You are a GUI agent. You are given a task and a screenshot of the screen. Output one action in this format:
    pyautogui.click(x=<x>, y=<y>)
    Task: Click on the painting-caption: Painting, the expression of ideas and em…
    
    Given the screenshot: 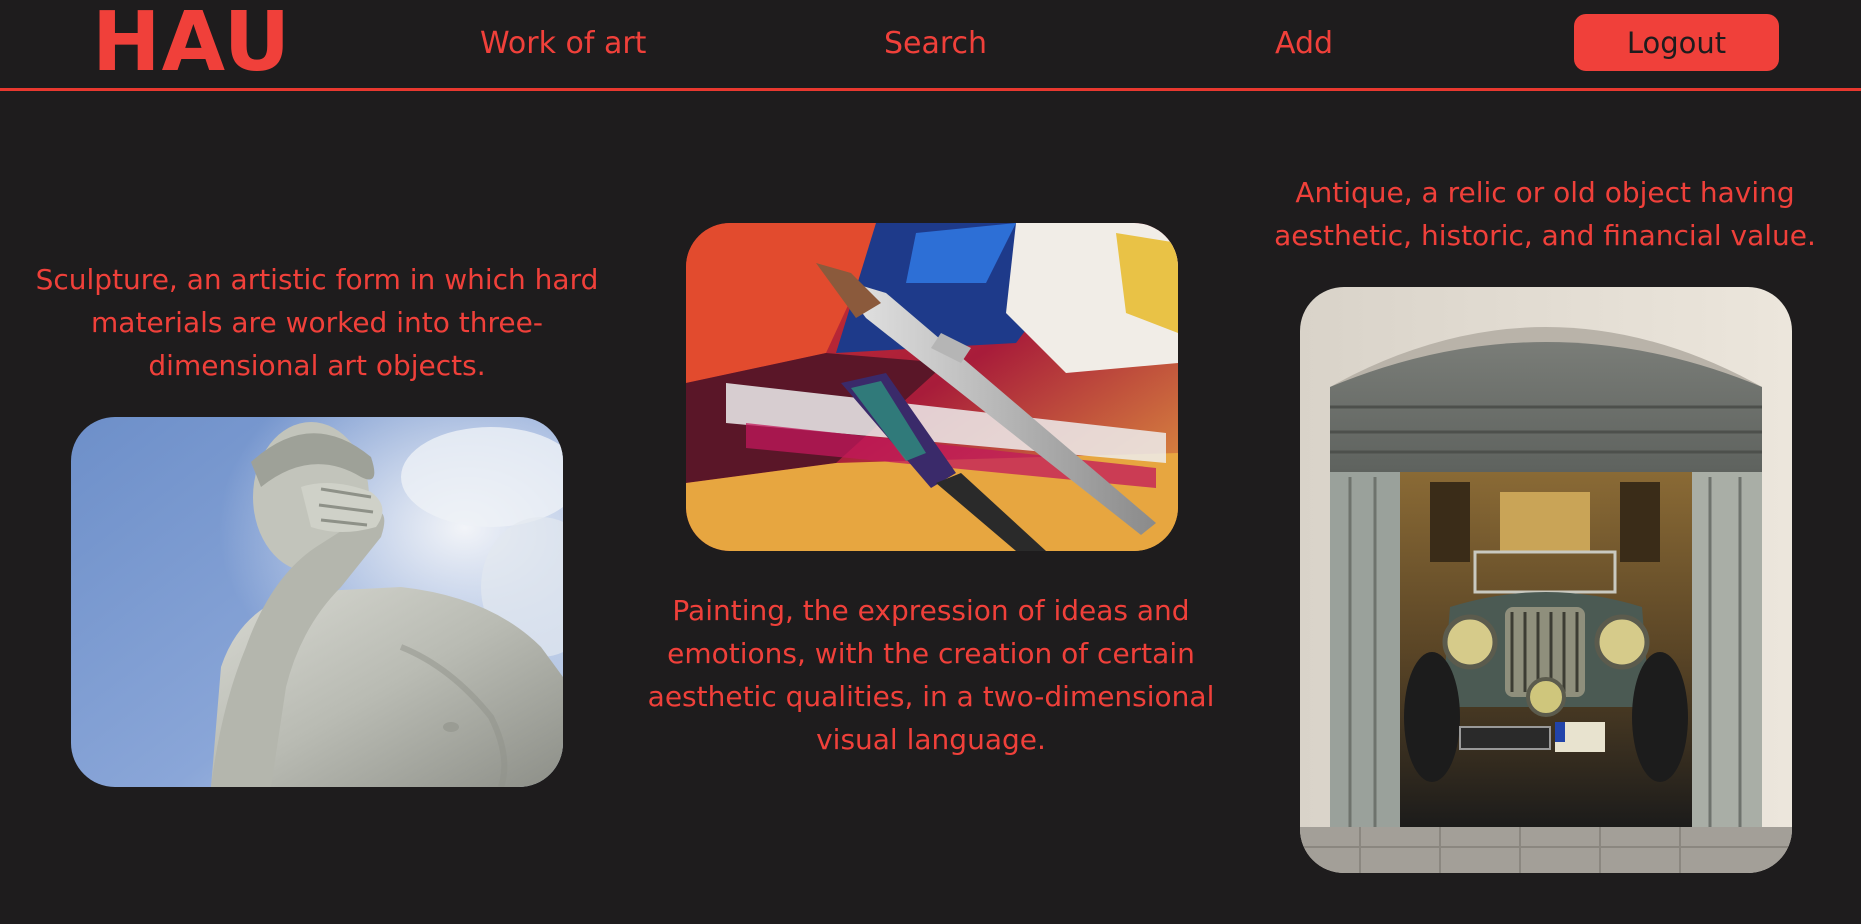 What is the action you would take?
    pyautogui.click(x=931, y=675)
    